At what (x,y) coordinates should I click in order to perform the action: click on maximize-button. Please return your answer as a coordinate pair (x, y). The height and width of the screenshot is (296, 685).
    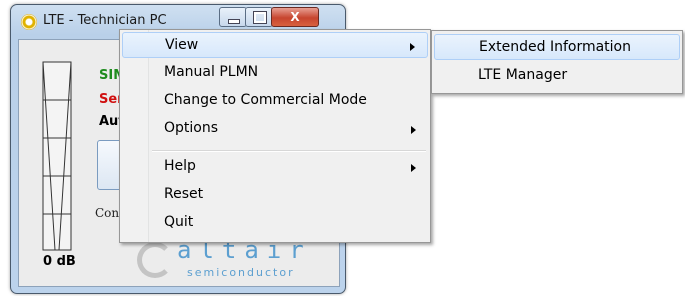
    Looking at the image, I should click on (259, 17).